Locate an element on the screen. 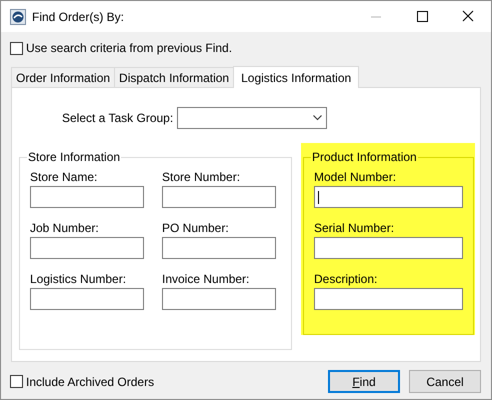  app-icon is located at coordinates (18, 16).